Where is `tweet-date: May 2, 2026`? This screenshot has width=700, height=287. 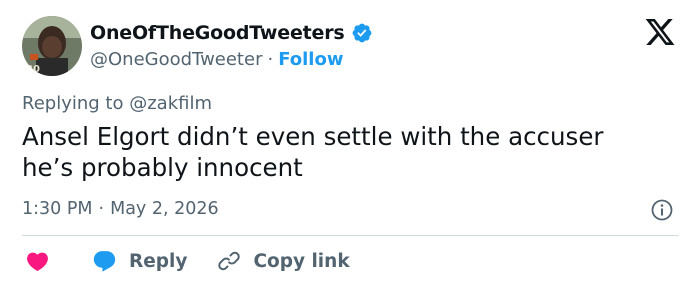
tweet-date: May 2, 2026 is located at coordinates (164, 209).